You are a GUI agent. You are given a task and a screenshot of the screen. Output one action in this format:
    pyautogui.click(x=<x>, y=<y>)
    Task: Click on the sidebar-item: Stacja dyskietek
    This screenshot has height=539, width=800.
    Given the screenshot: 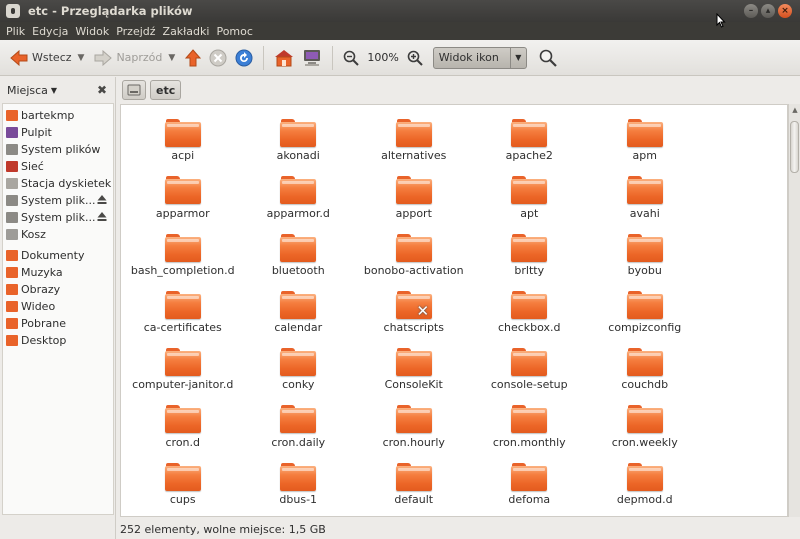 What is the action you would take?
    pyautogui.click(x=58, y=183)
    